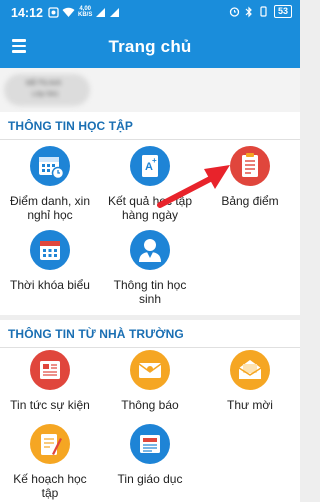 This screenshot has width=320, height=502. What do you see at coordinates (68, 12) in the screenshot?
I see `wifi-icon` at bounding box center [68, 12].